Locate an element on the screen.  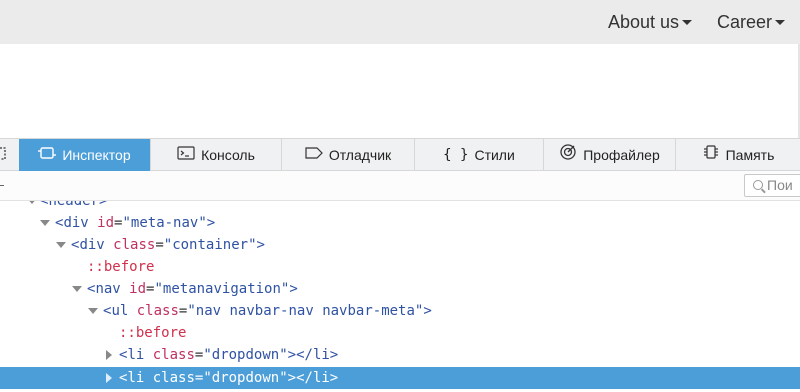
tab-console-label: Консоль is located at coordinates (228, 155).